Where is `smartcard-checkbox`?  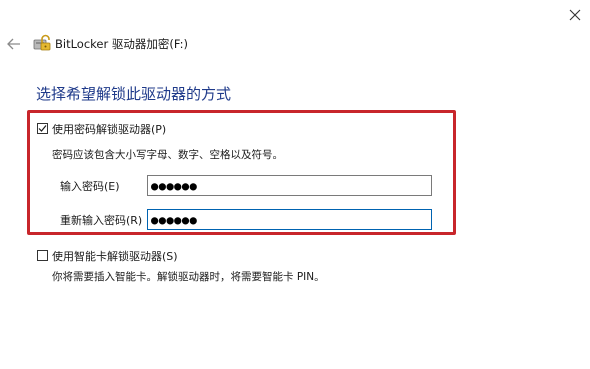
smartcard-checkbox is located at coordinates (42, 255).